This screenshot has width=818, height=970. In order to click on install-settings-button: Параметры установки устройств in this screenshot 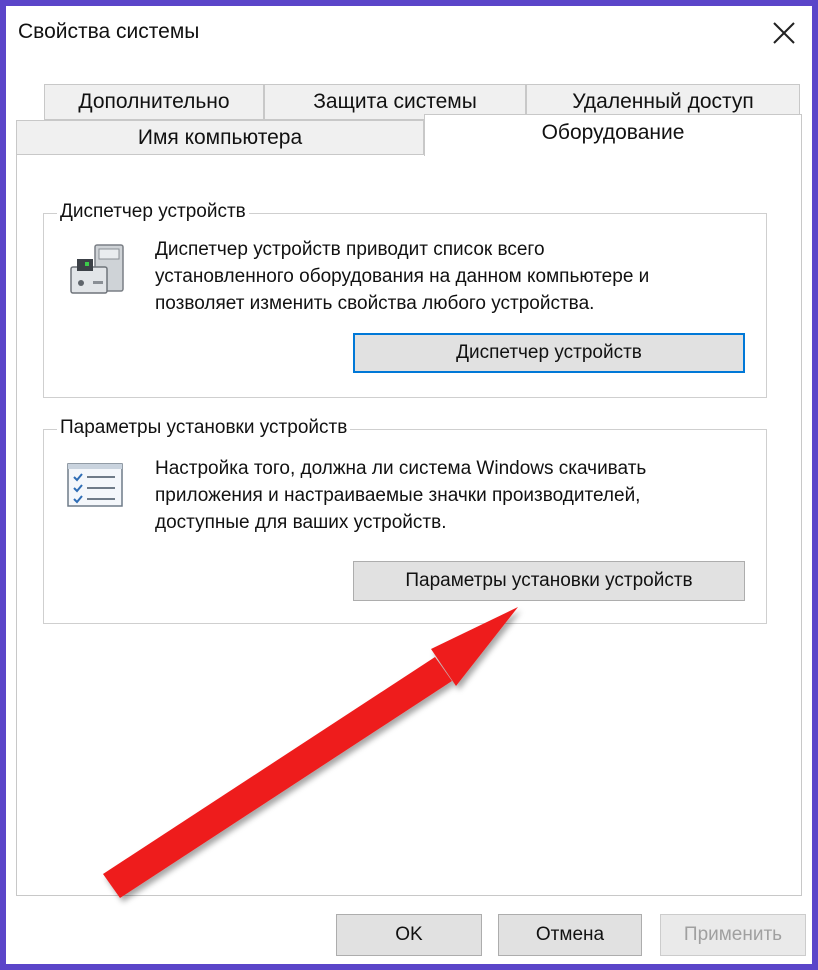, I will do `click(549, 581)`.